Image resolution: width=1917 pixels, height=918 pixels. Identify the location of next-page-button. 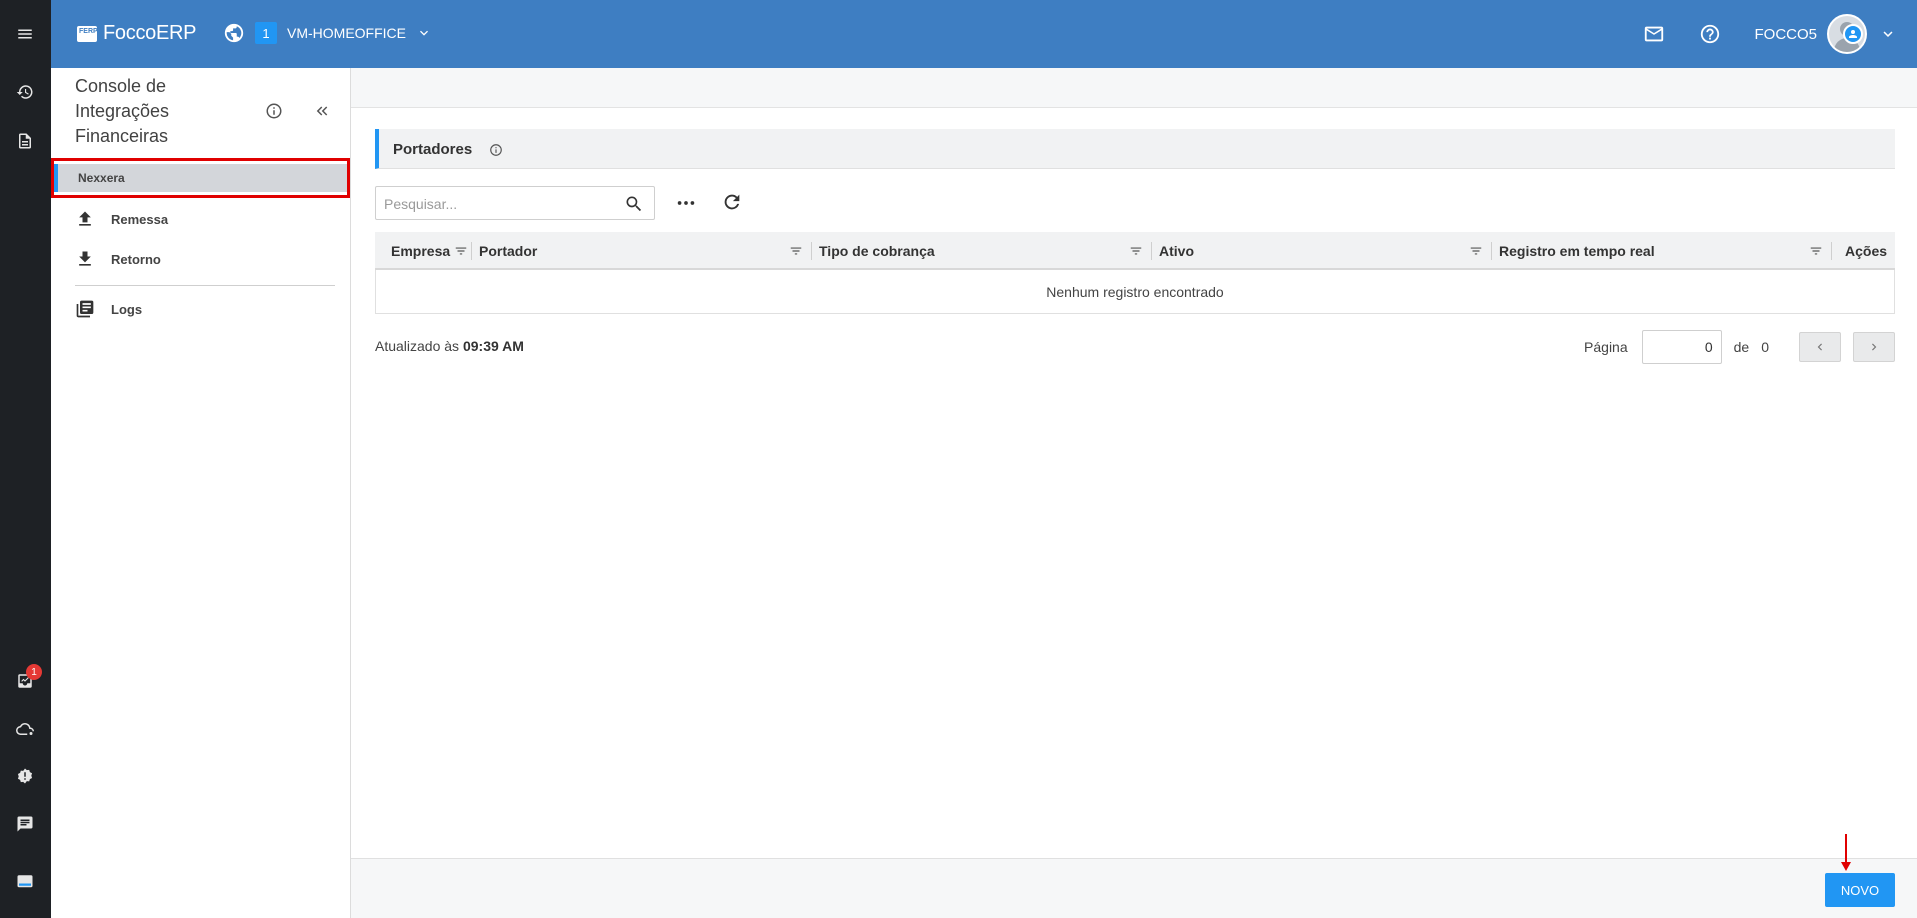
(1874, 347).